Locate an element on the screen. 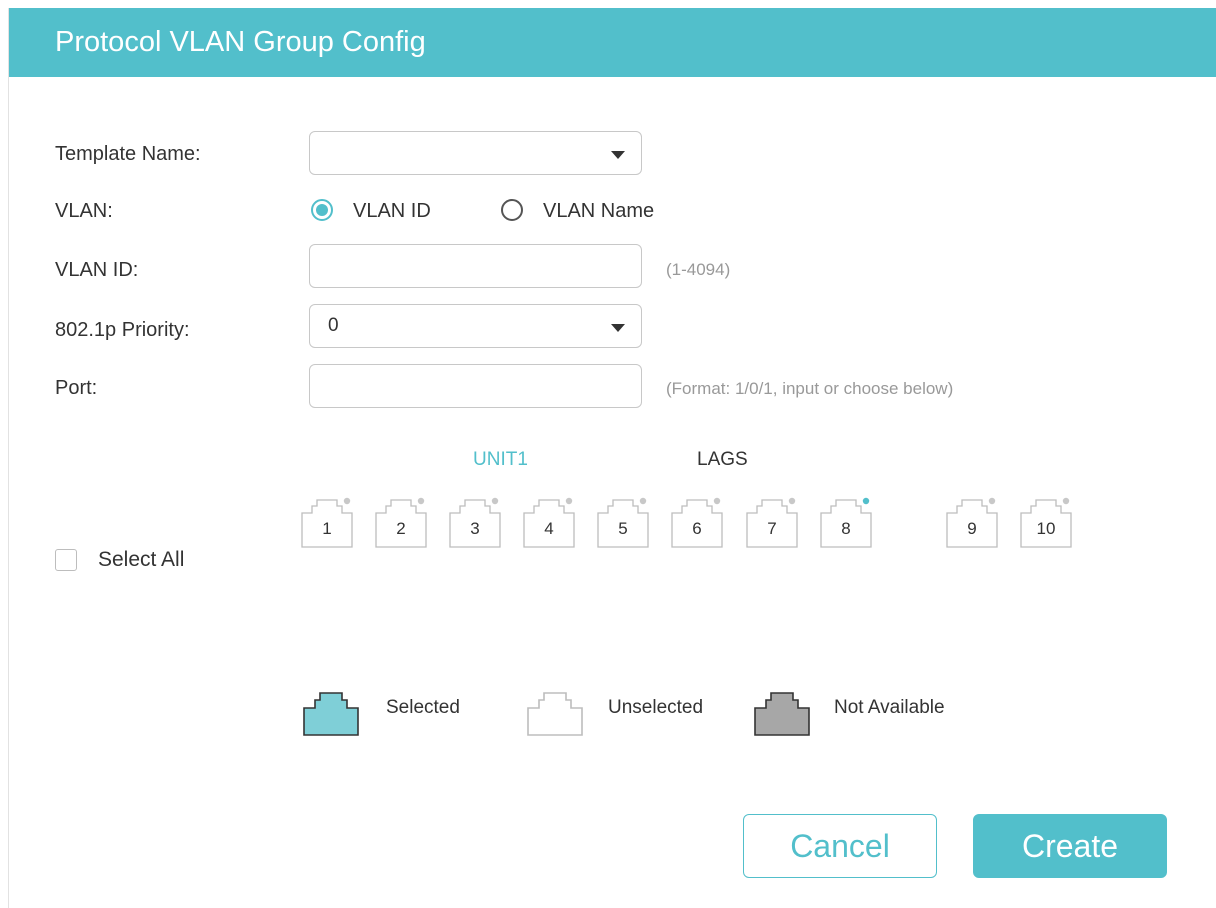  legend-unselected-label: Unselected is located at coordinates (656, 707).